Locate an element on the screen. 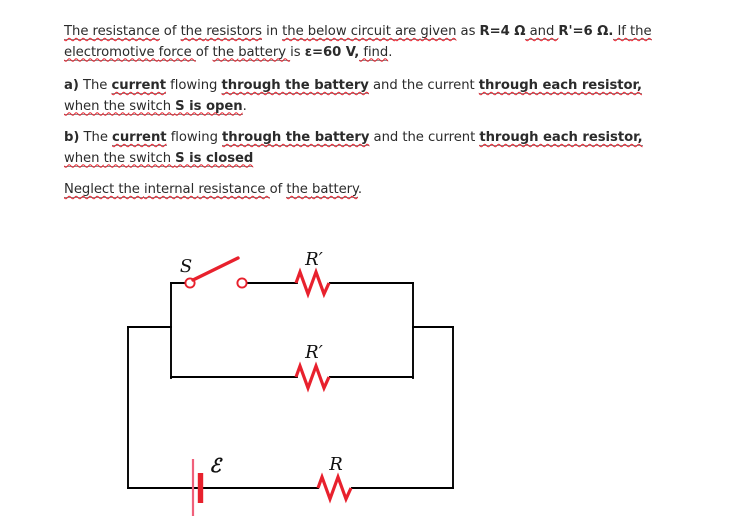 This screenshot has height=526, width=743. part-a-marker: a) is located at coordinates (71, 85).